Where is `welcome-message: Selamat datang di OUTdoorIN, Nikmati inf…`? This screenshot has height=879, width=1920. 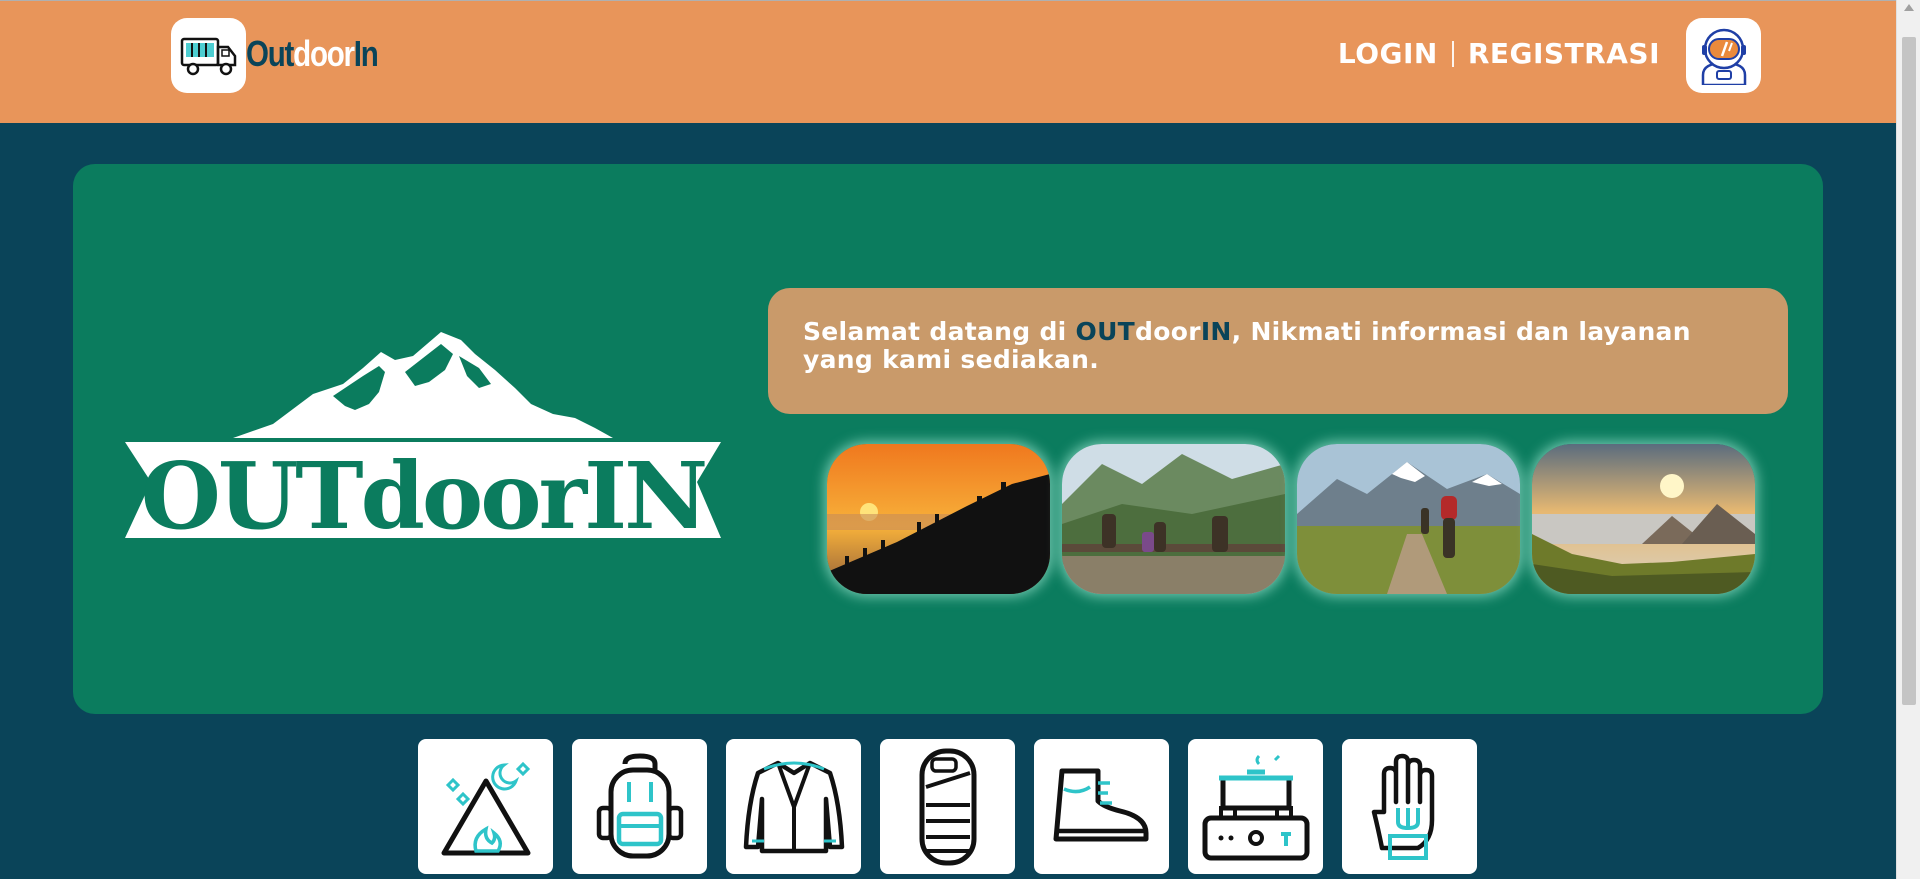 welcome-message: Selamat datang di OUTdoorIN, Nikmati inf… is located at coordinates (1278, 351).